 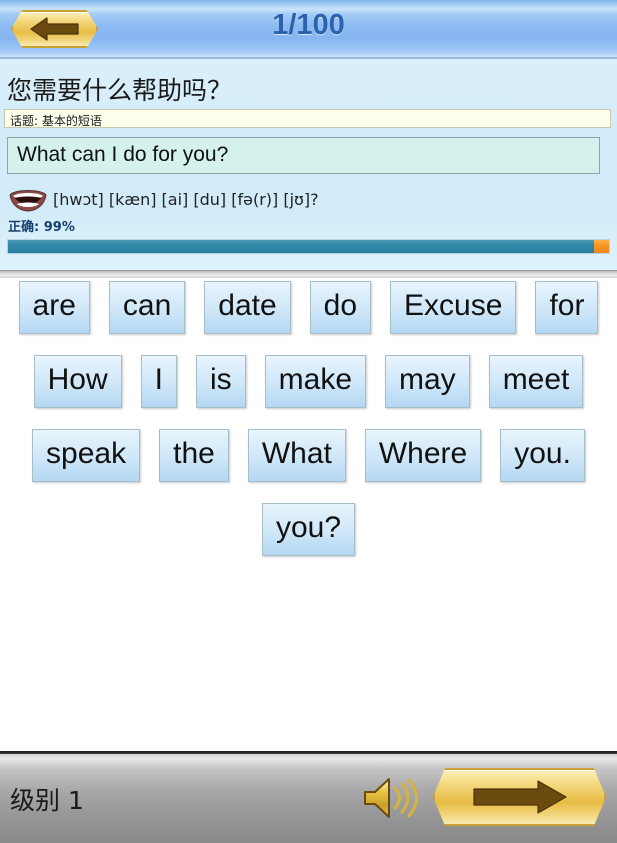 I want to click on word-row: How Iis make may meet, so click(x=308, y=381).